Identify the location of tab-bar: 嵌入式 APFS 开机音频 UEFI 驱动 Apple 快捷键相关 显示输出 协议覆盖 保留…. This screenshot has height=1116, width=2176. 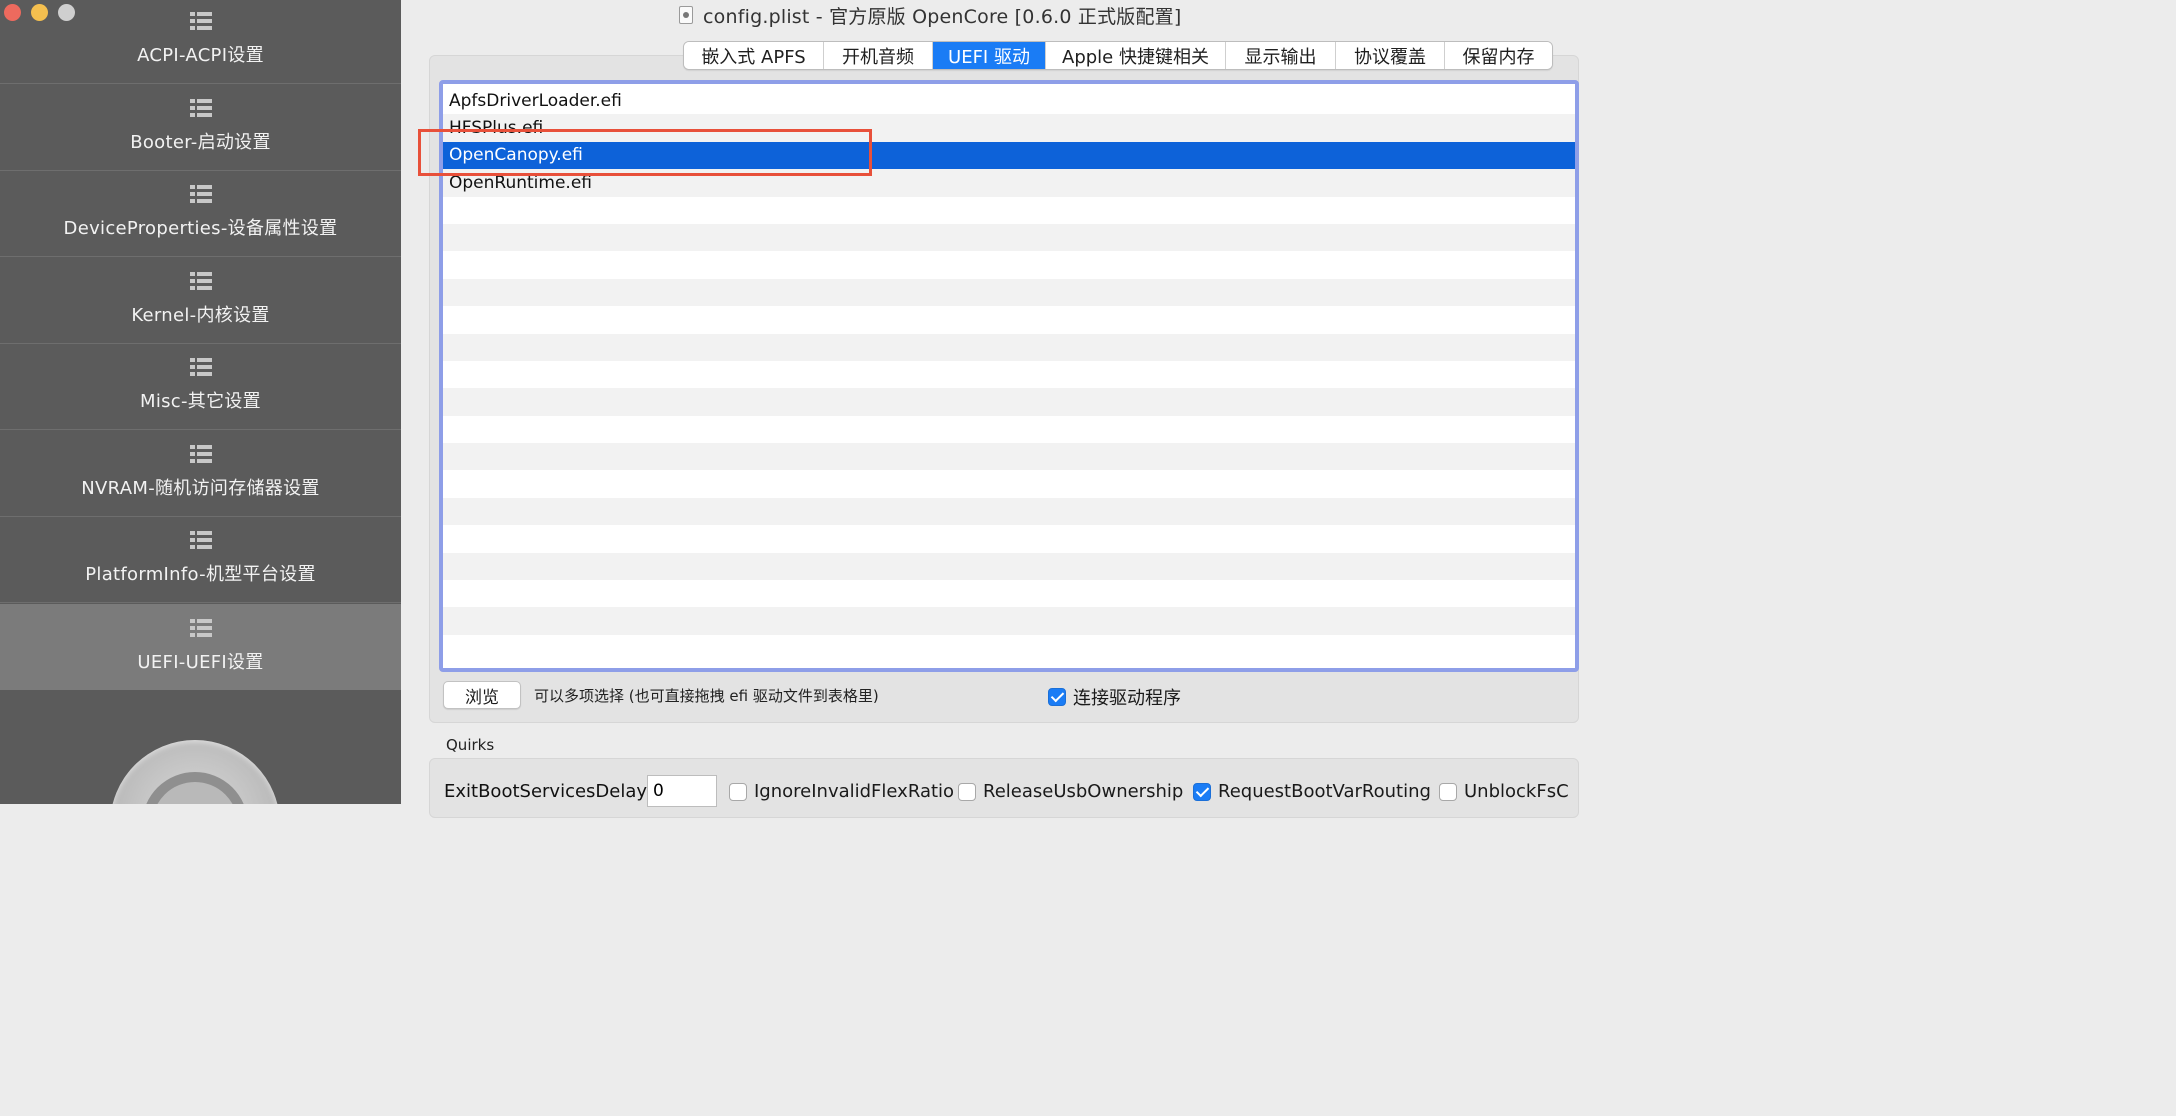
(1118, 55).